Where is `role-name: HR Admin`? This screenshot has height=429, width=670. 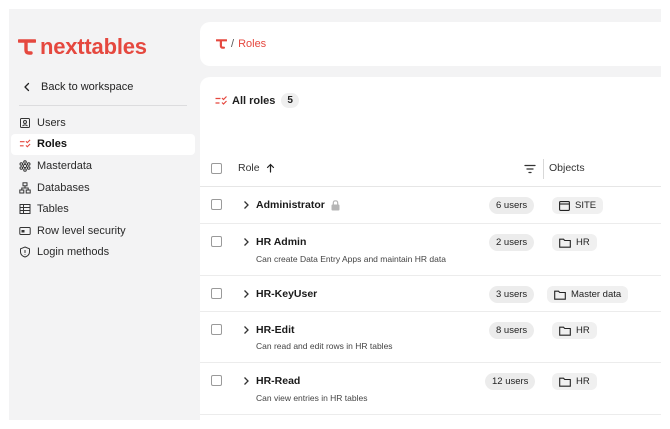
role-name: HR Admin is located at coordinates (281, 242).